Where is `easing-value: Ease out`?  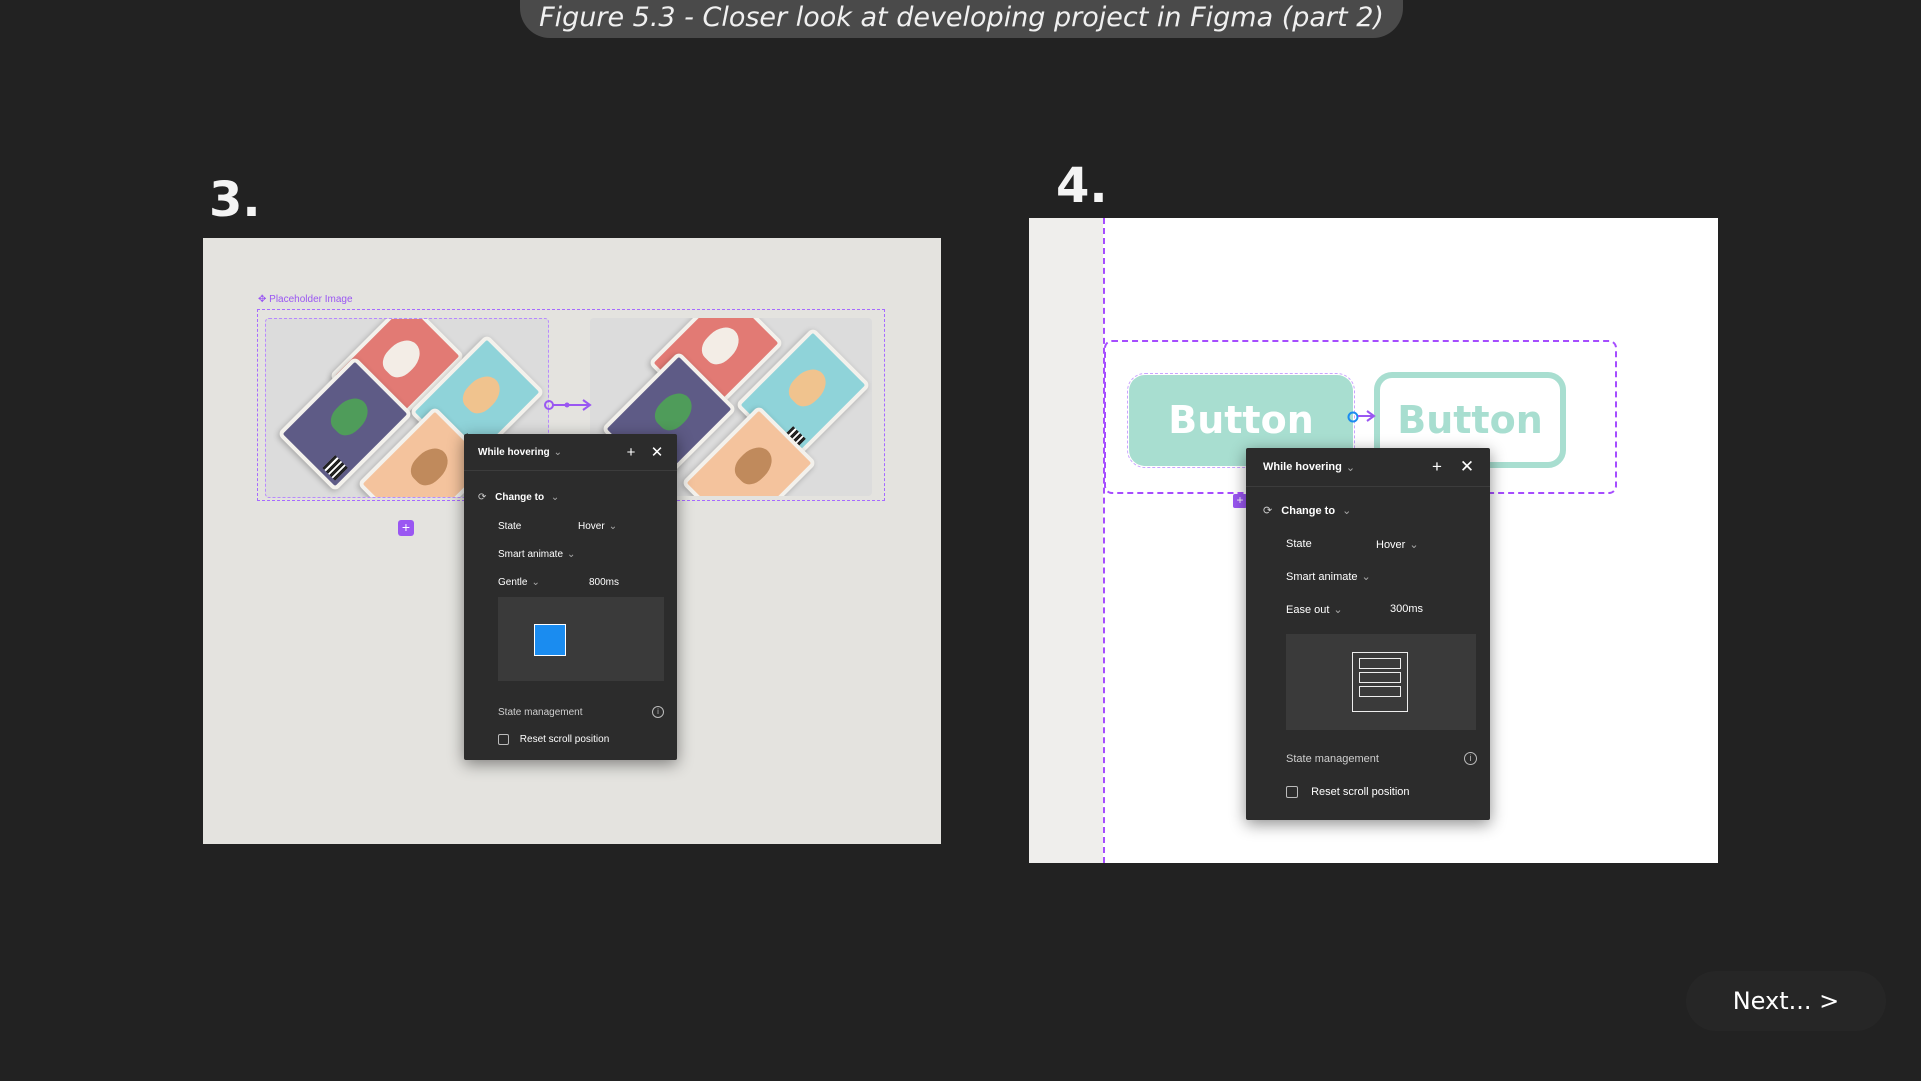
easing-value: Ease out is located at coordinates (1308, 610).